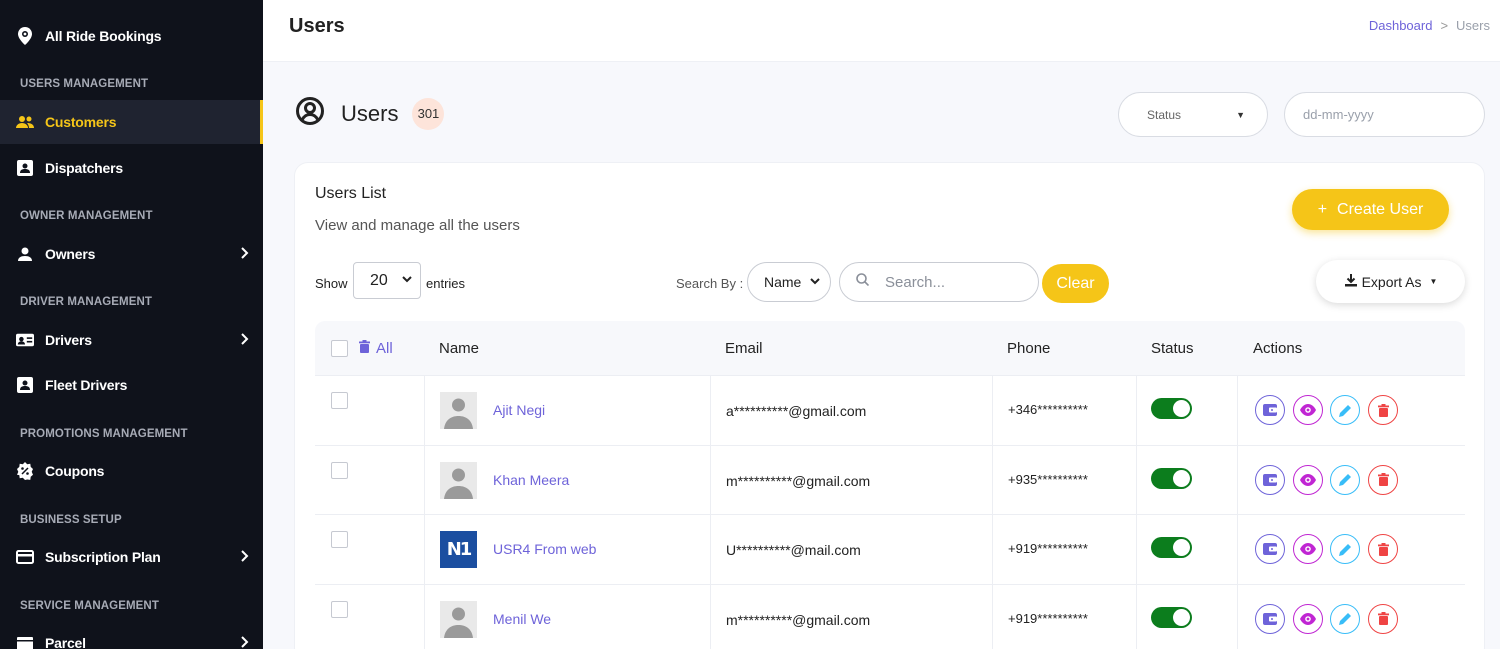  Describe the element at coordinates (86, 385) in the screenshot. I see `sidebar-item-label: Fleet Drivers` at that location.